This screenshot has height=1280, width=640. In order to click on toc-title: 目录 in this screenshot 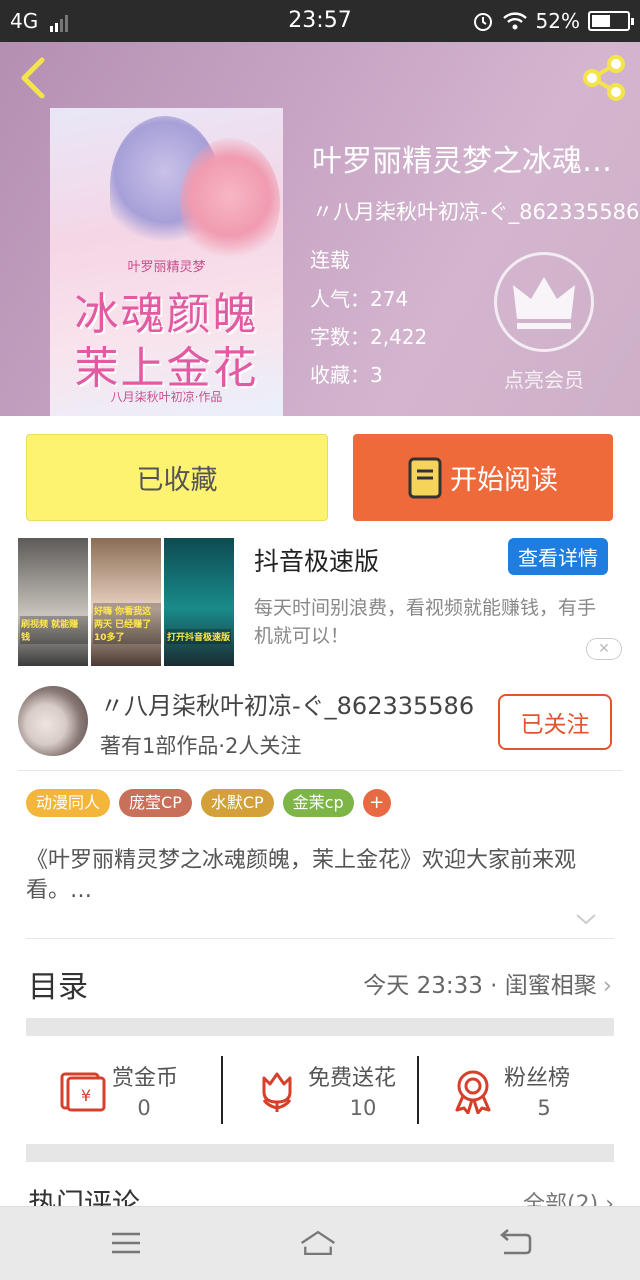, I will do `click(58, 984)`.